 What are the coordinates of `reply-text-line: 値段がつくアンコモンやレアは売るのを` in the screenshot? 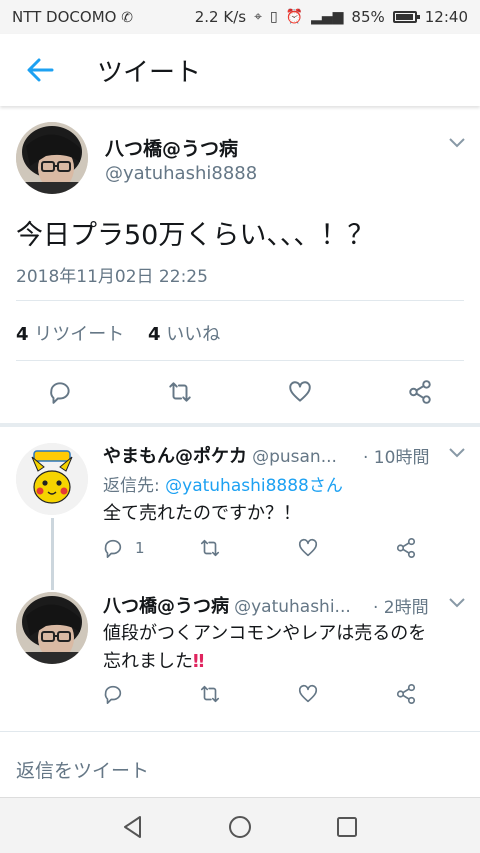 It's located at (265, 633).